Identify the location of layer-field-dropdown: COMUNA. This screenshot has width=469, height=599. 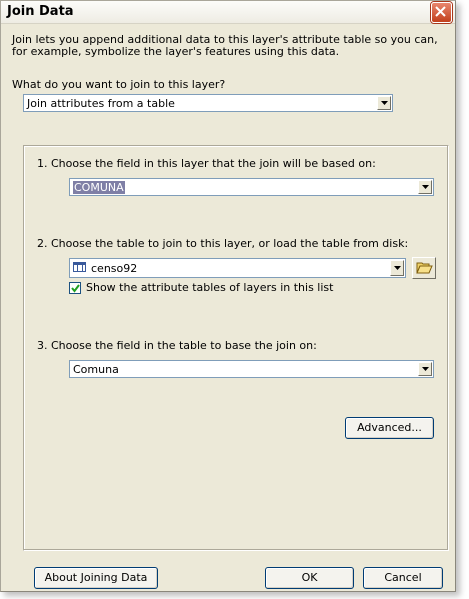
(251, 187).